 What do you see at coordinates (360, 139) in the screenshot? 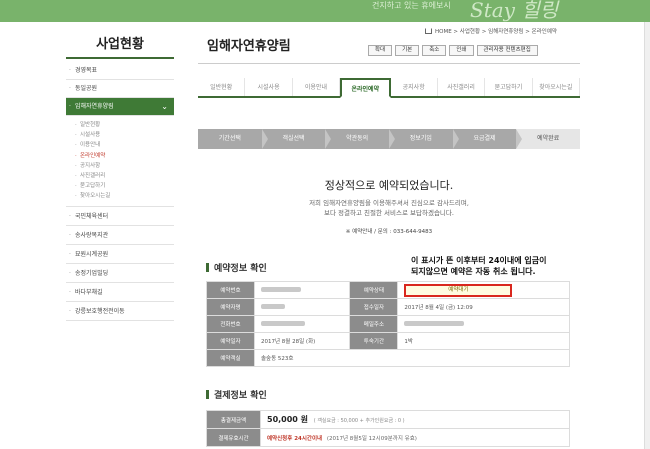
I see `step-terms: 약관동의` at bounding box center [360, 139].